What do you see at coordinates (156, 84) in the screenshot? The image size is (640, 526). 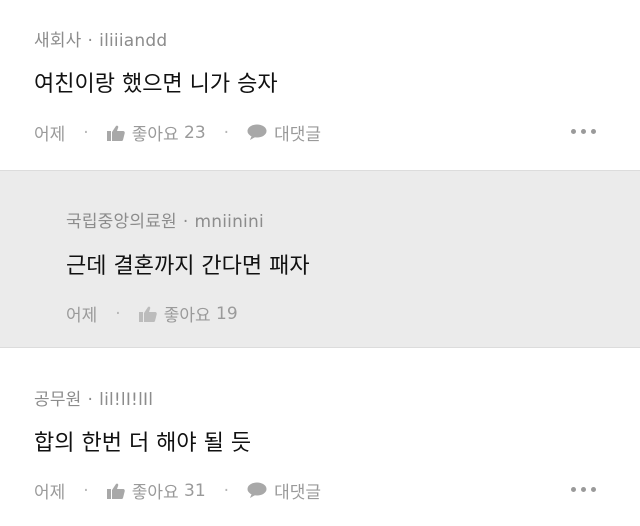 I see `comment-text: 여친이랑 했으면 니가 승자` at bounding box center [156, 84].